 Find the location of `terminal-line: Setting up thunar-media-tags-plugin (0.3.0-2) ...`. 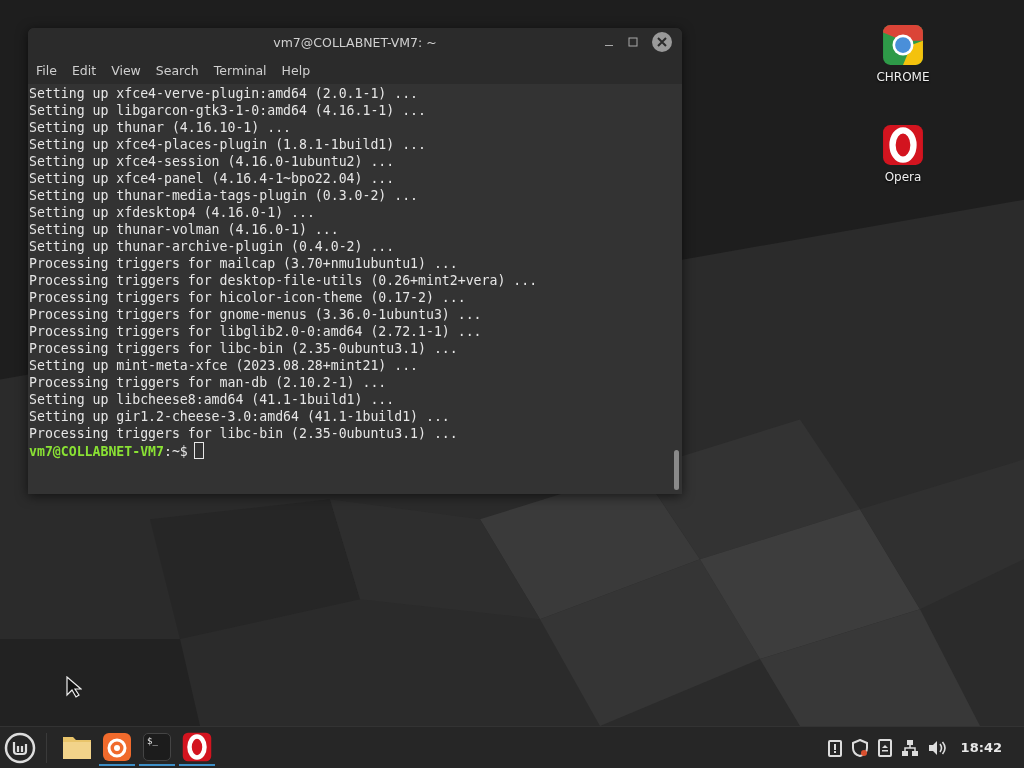

terminal-line: Setting up thunar-media-tags-plugin (0.3.0-2) ... is located at coordinates (224, 195).